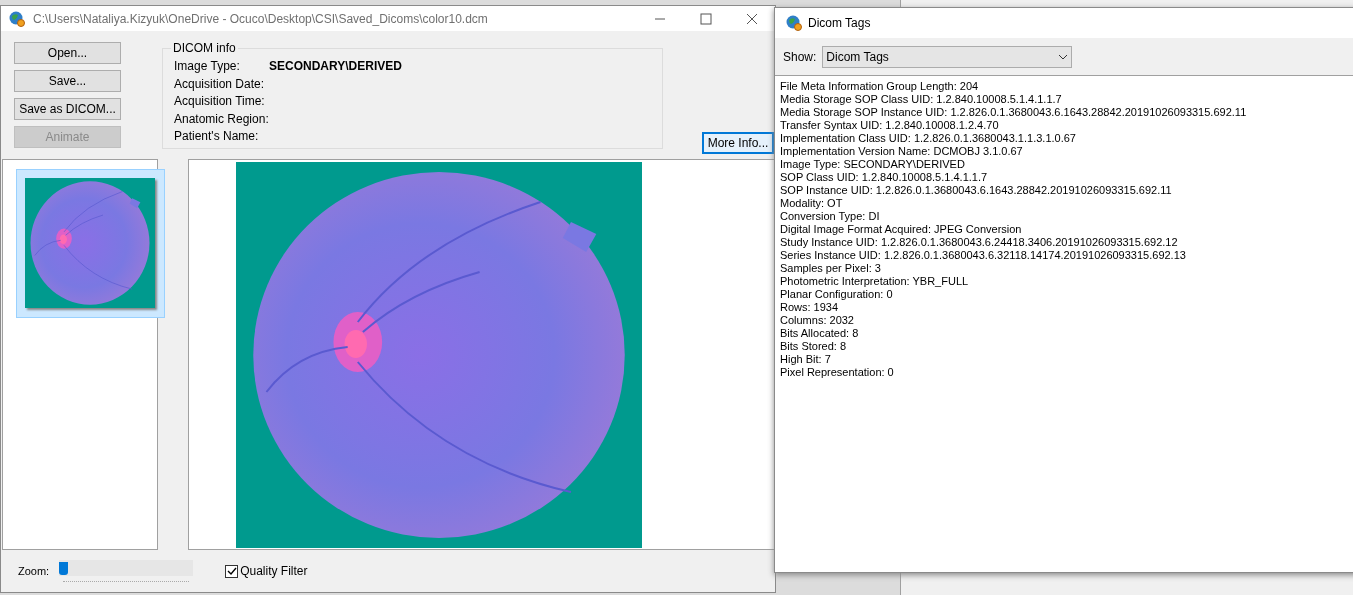  I want to click on tag-line: Photometric Interpretation: YBR_FULL, so click(874, 281).